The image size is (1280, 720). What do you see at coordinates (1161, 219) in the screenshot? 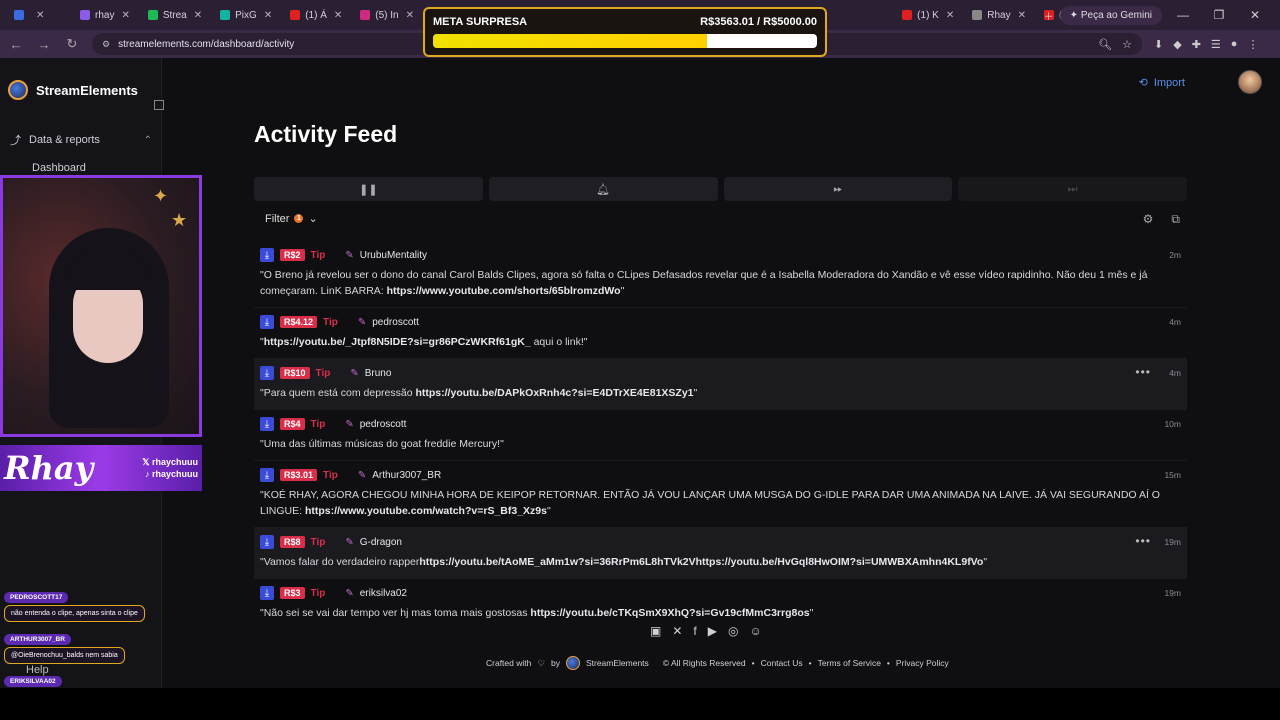
I see `feed-tools: ⚙ ⧉` at bounding box center [1161, 219].